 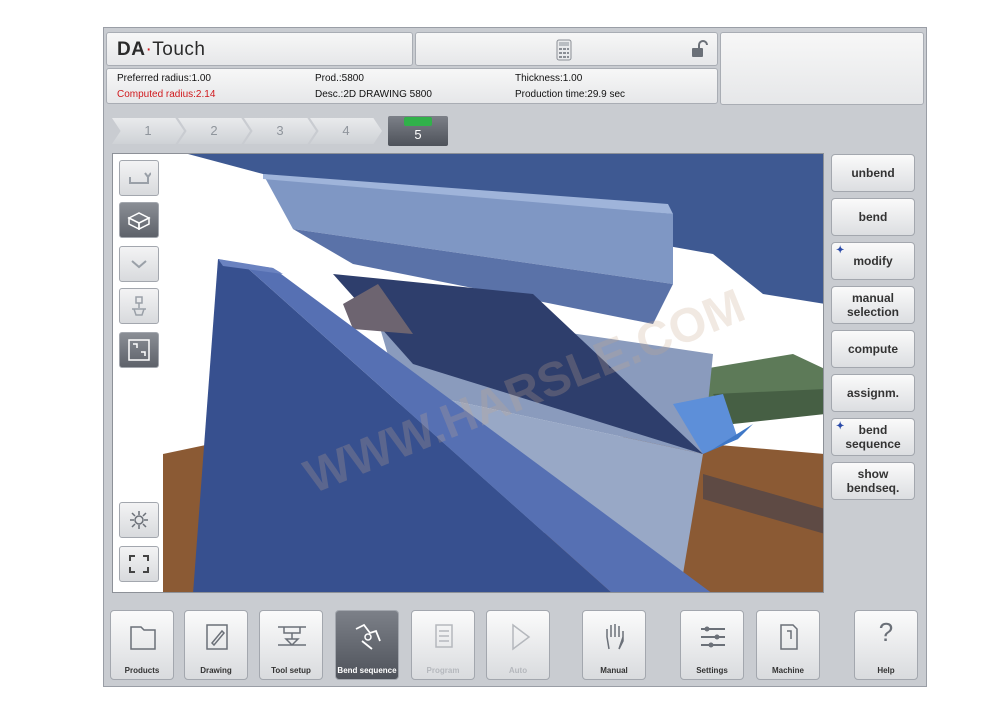 I want to click on manual-selection-button: manual selection, so click(x=873, y=305).